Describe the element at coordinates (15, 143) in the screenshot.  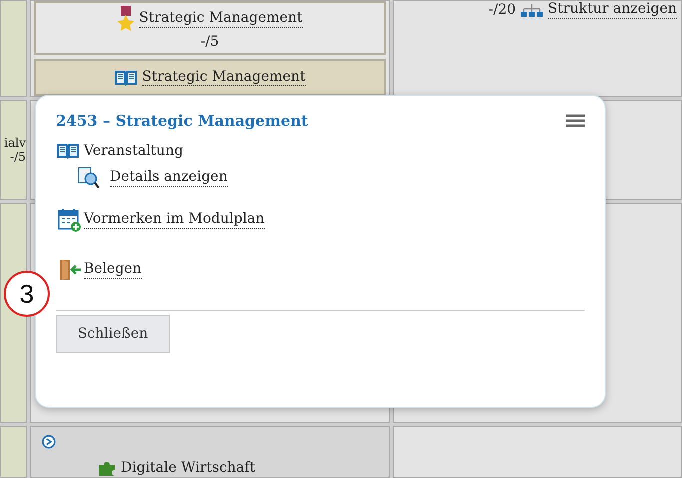
I see `cell-text: ialv` at that location.